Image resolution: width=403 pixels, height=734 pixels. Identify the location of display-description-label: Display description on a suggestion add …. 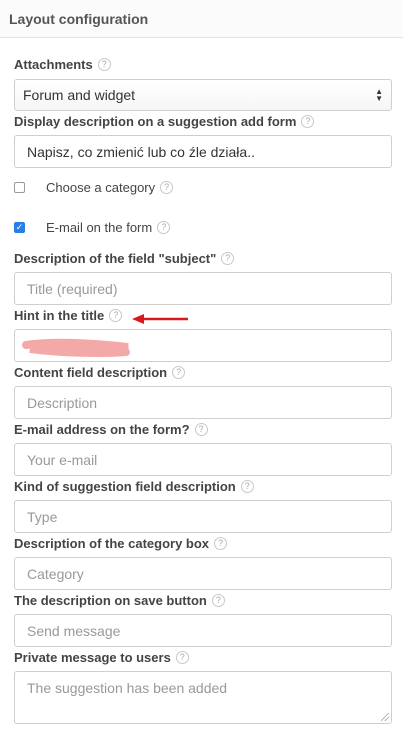
(164, 121).